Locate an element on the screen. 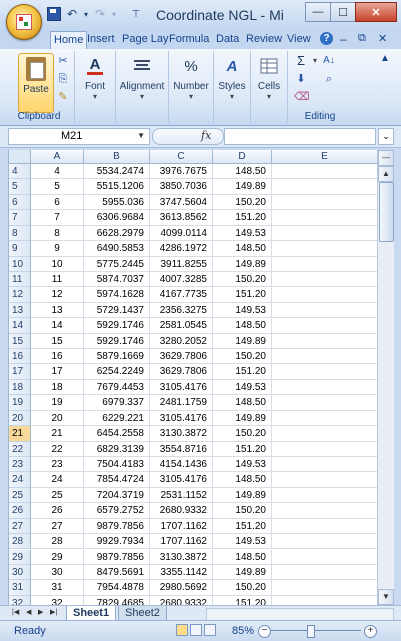  cell-a: 6 is located at coordinates (57, 202).